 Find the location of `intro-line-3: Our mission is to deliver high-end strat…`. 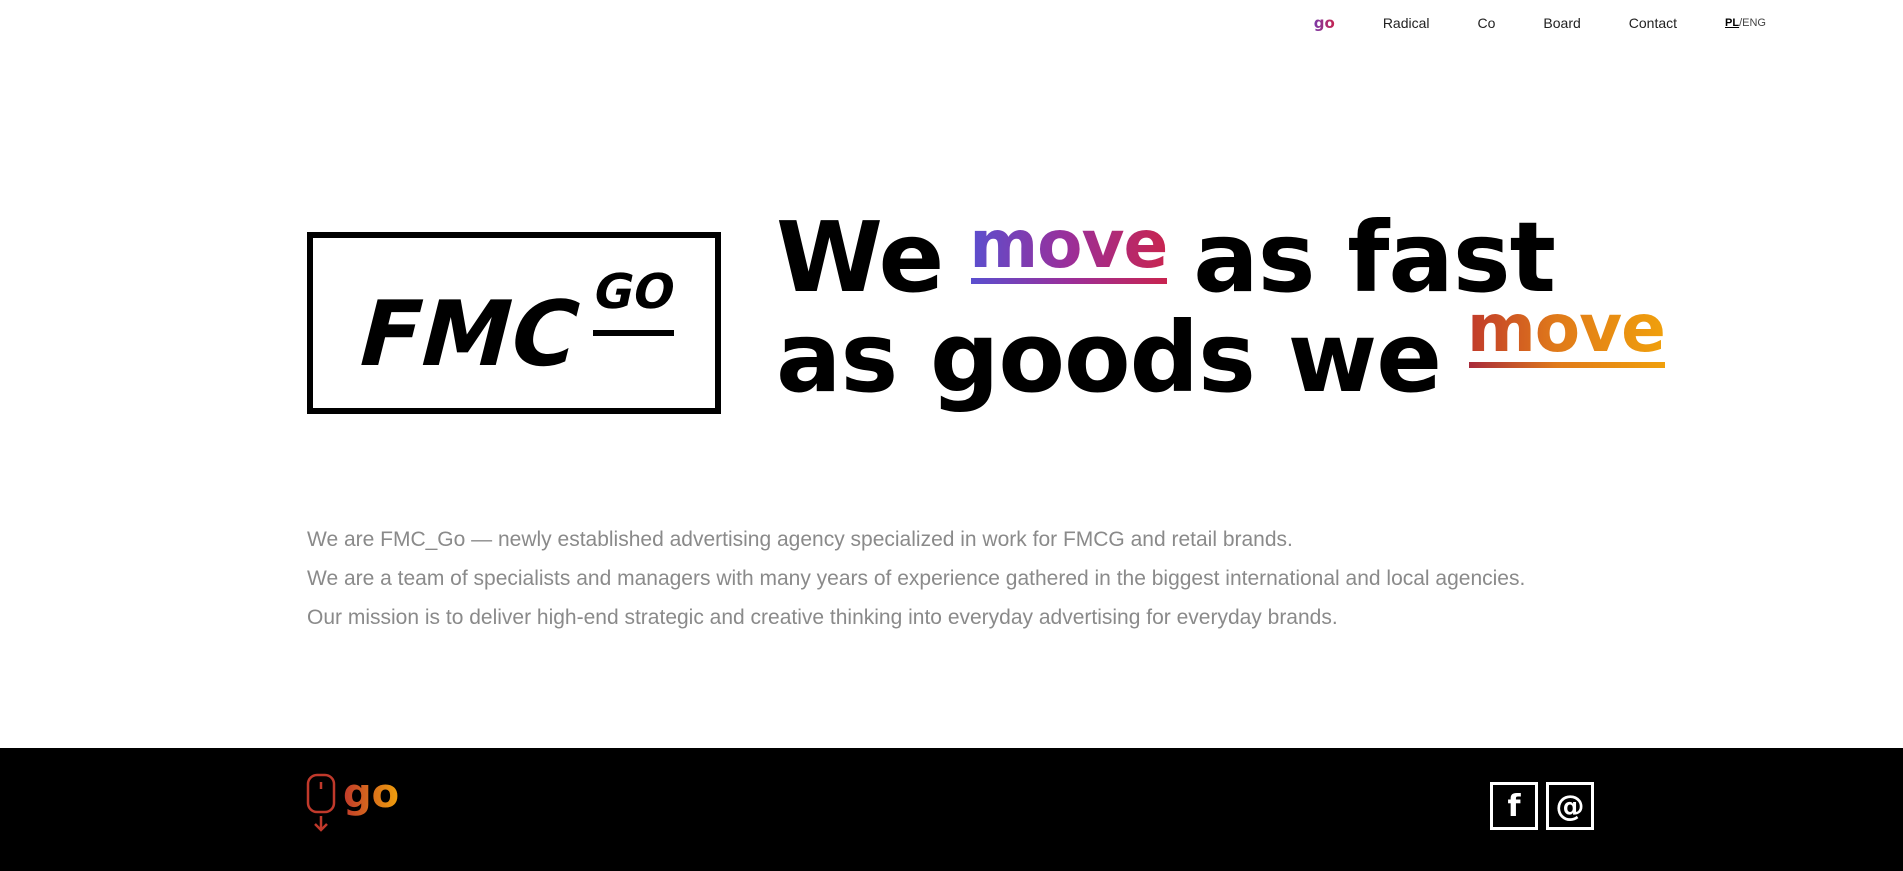

intro-line-3: Our mission is to deliver high-end strat… is located at coordinates (822, 617).